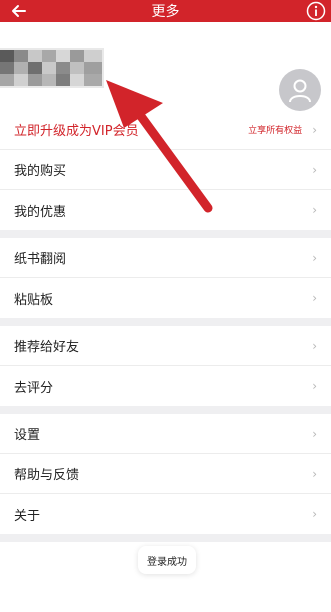  Describe the element at coordinates (34, 300) in the screenshot. I see `menu-item-label: 粘贴板` at that location.